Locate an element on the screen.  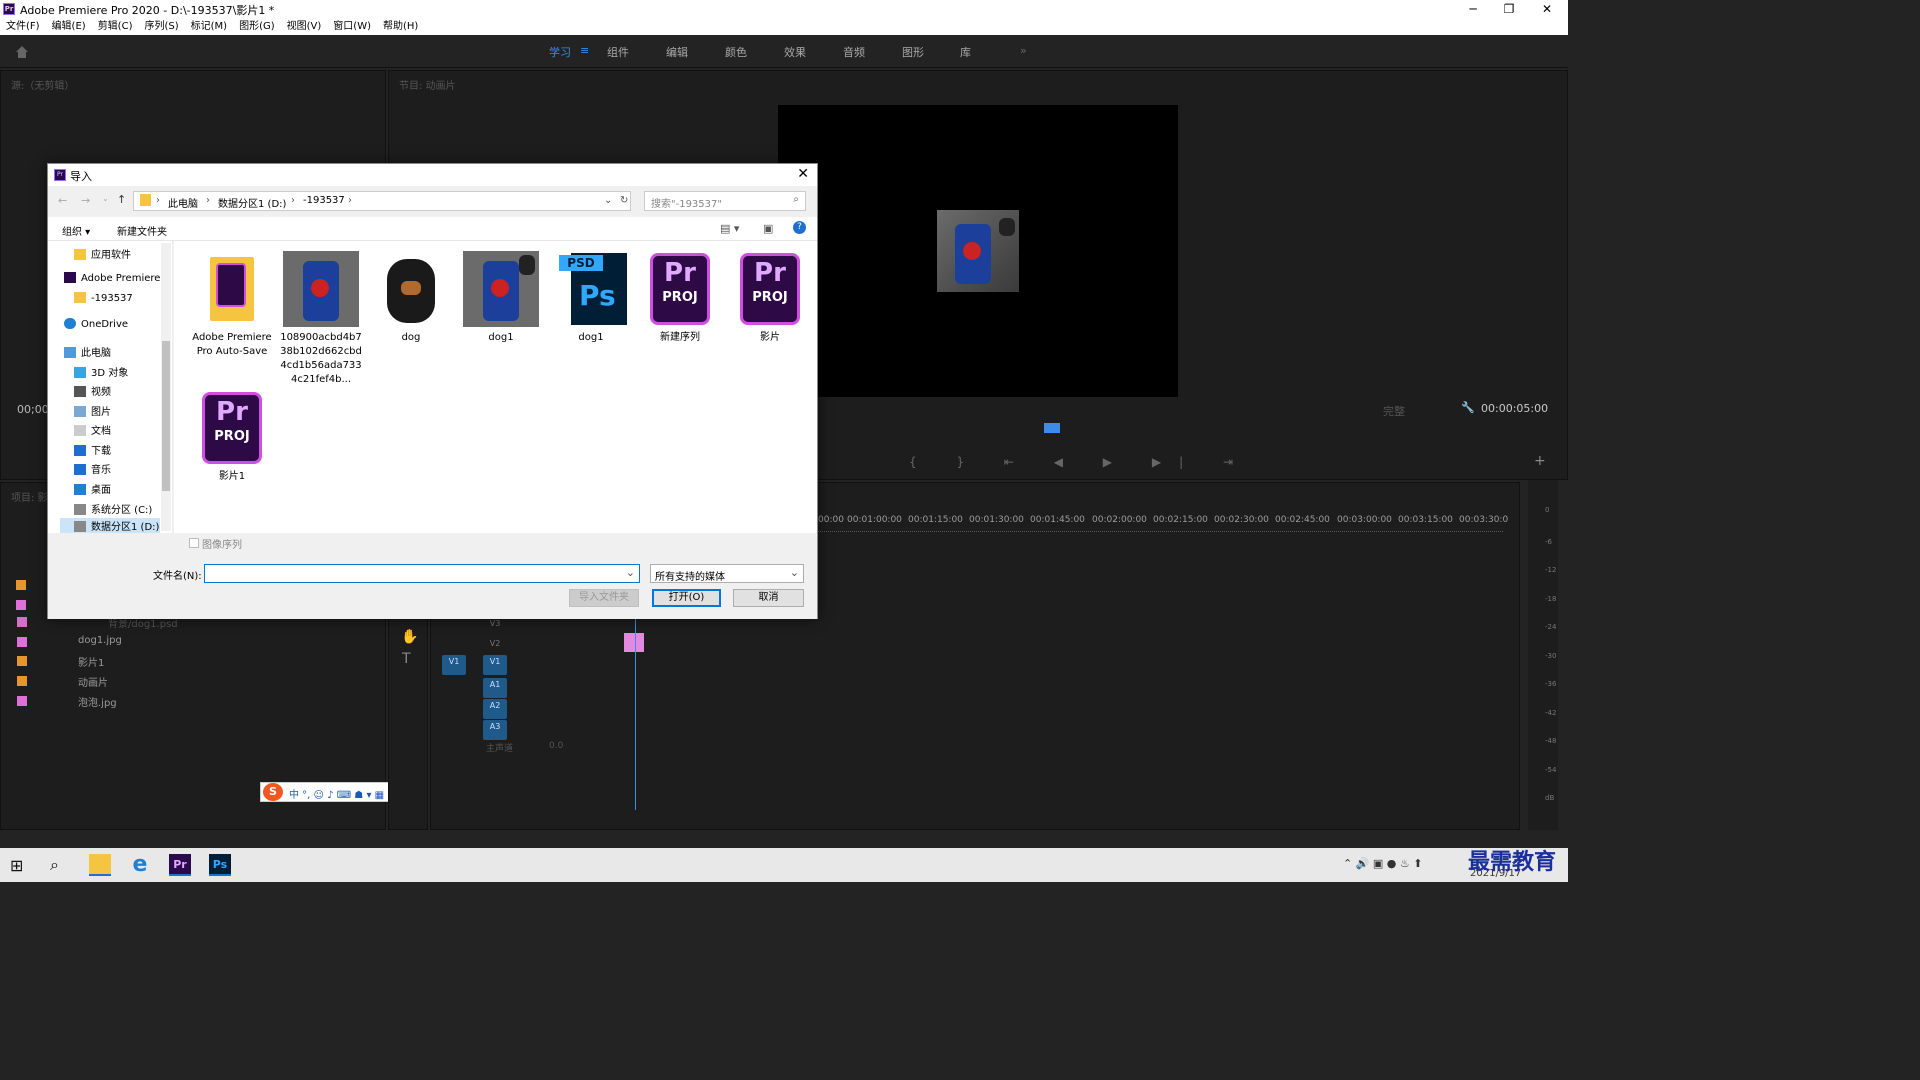
more-workspaces-icon: » is located at coordinates (1023, 50).